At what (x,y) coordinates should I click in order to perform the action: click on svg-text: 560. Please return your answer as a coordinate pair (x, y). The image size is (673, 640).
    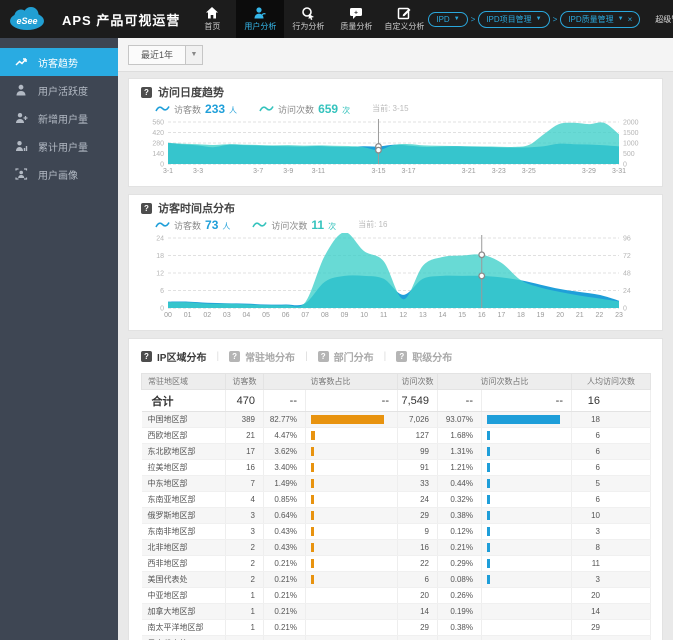
    Looking at the image, I should click on (158, 123).